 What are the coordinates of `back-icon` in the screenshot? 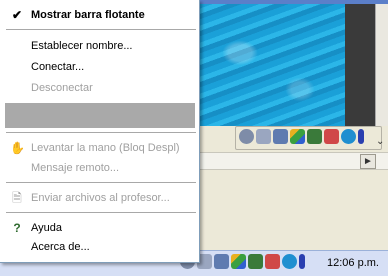 It's located at (246, 136).